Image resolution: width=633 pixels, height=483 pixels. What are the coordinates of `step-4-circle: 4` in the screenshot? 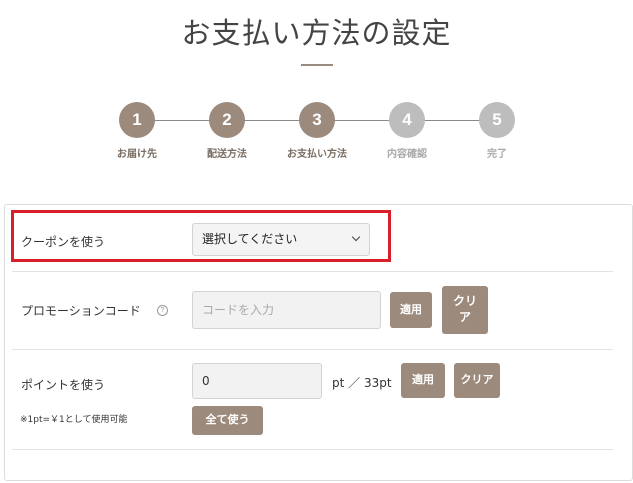 It's located at (407, 120).